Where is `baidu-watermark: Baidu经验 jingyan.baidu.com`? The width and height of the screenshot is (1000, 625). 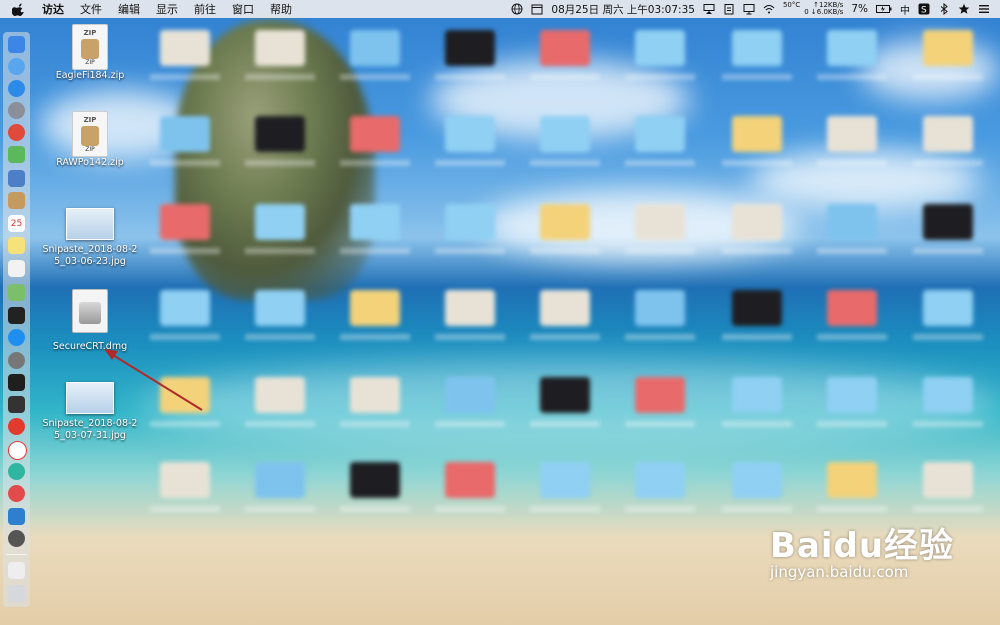
baidu-watermark: Baidu经验 jingyan.baidu.com is located at coordinates (862, 549).